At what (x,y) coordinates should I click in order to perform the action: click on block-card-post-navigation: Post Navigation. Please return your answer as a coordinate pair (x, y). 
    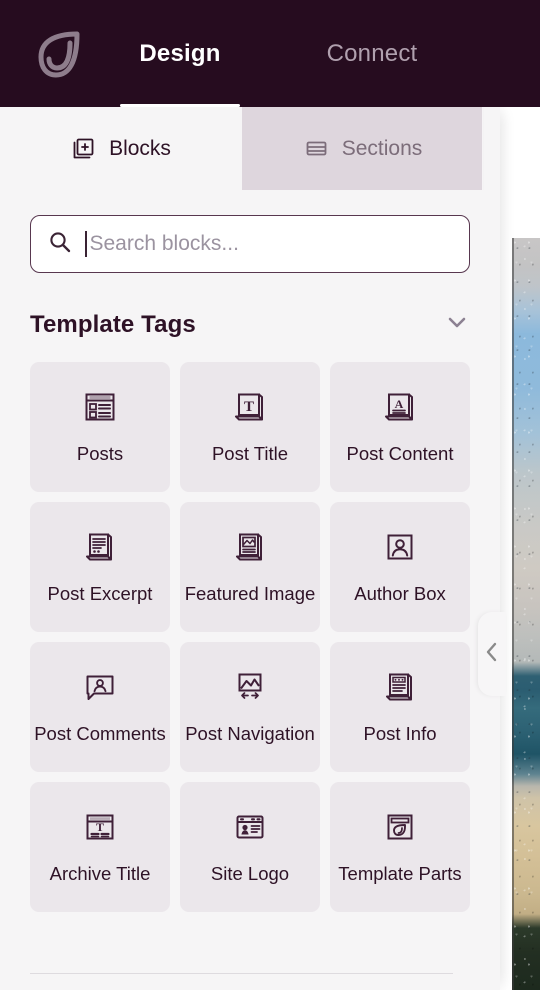
    Looking at the image, I should click on (250, 707).